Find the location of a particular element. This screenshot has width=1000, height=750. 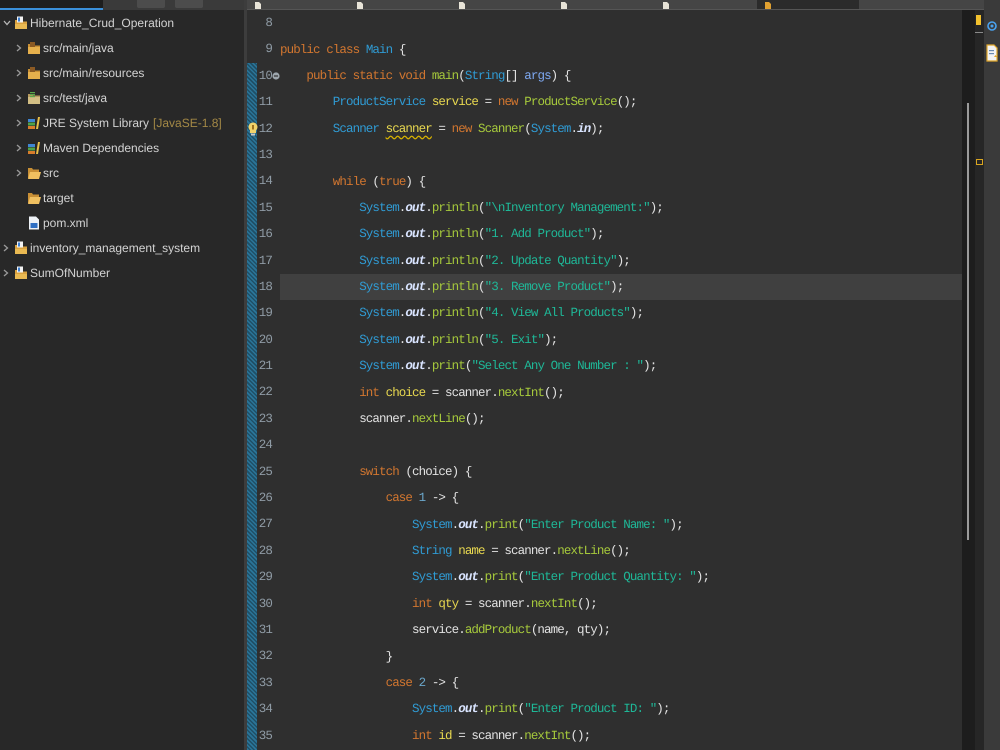

code-line: String name = scanner.nextLine(); is located at coordinates (521, 551).